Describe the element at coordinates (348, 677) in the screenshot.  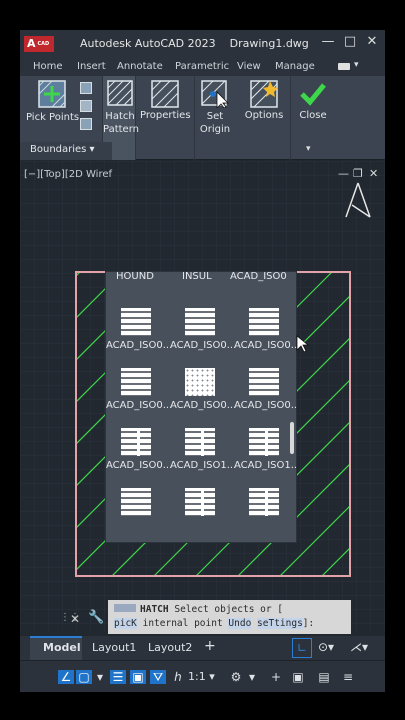
I see `customize-menu-icon: ≡` at that location.